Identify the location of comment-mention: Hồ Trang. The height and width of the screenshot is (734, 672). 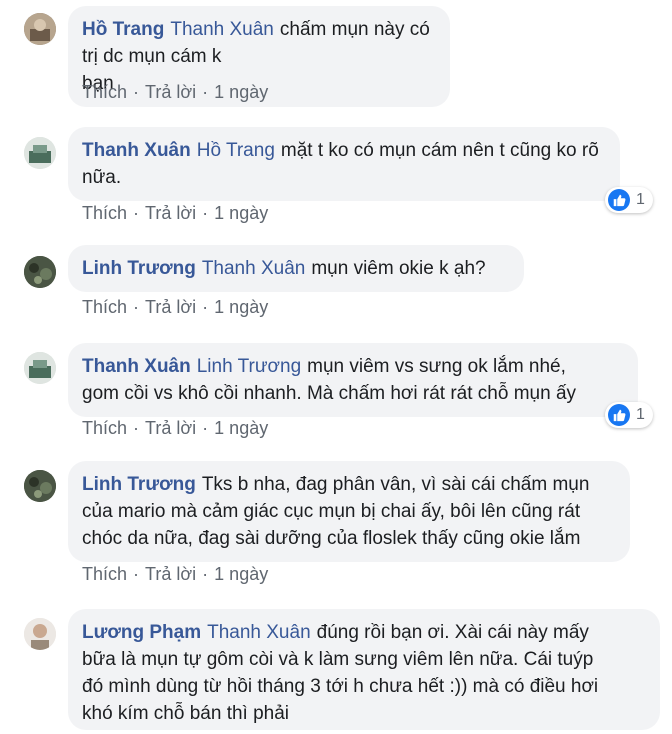
(236, 150).